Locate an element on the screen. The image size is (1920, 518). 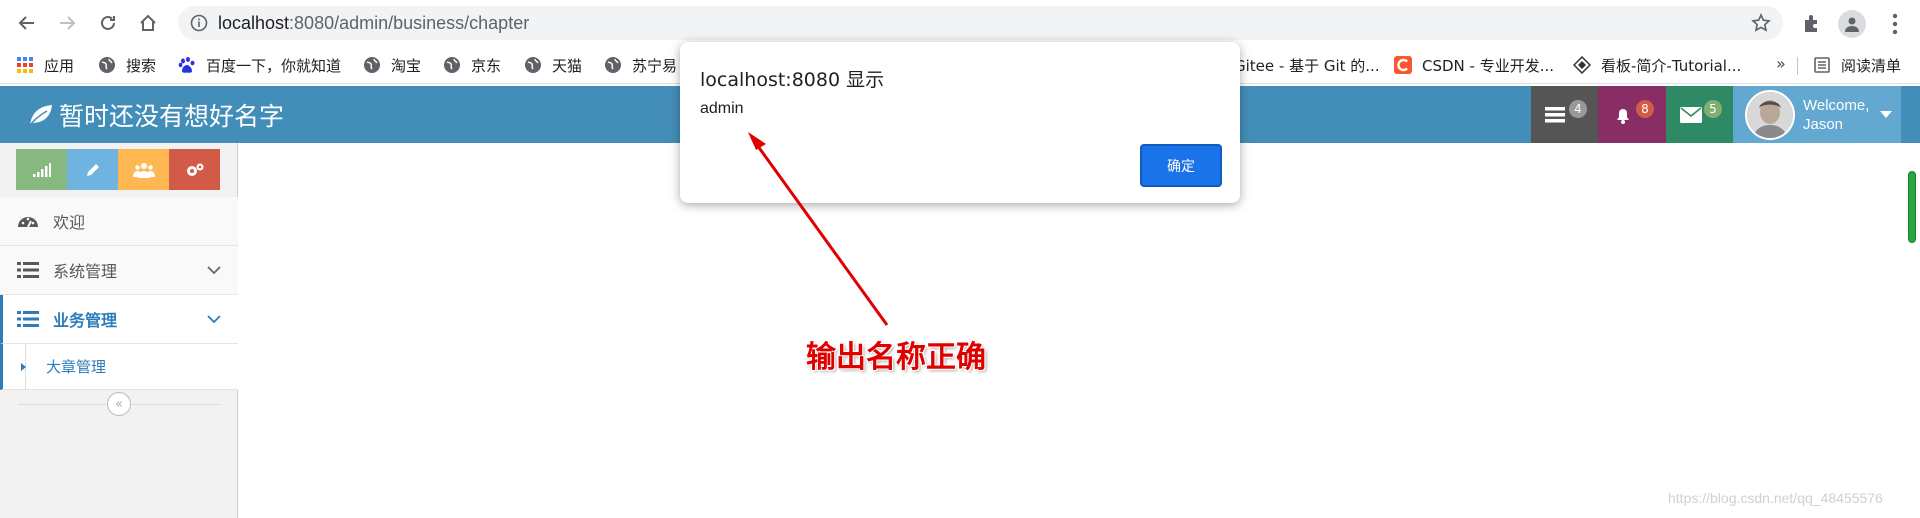
brand: 暂时还没有想好名字 is located at coordinates (155, 115).